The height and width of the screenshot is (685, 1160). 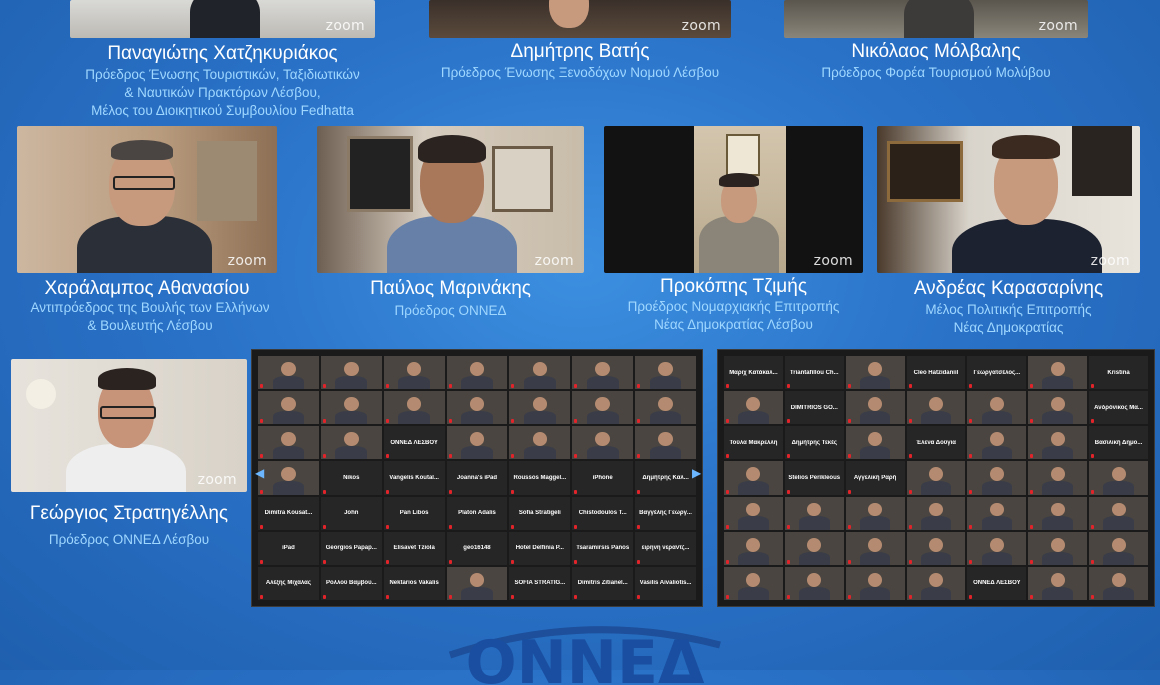 What do you see at coordinates (753, 443) in the screenshot?
I see `participant-tile: Τούλα Μακρελλη` at bounding box center [753, 443].